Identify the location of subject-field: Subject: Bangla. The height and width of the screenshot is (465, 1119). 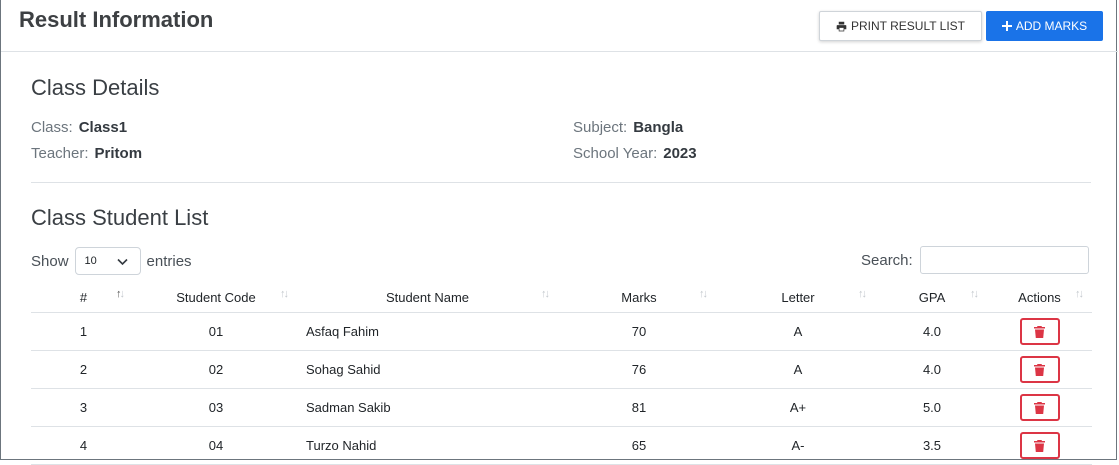
(628, 127).